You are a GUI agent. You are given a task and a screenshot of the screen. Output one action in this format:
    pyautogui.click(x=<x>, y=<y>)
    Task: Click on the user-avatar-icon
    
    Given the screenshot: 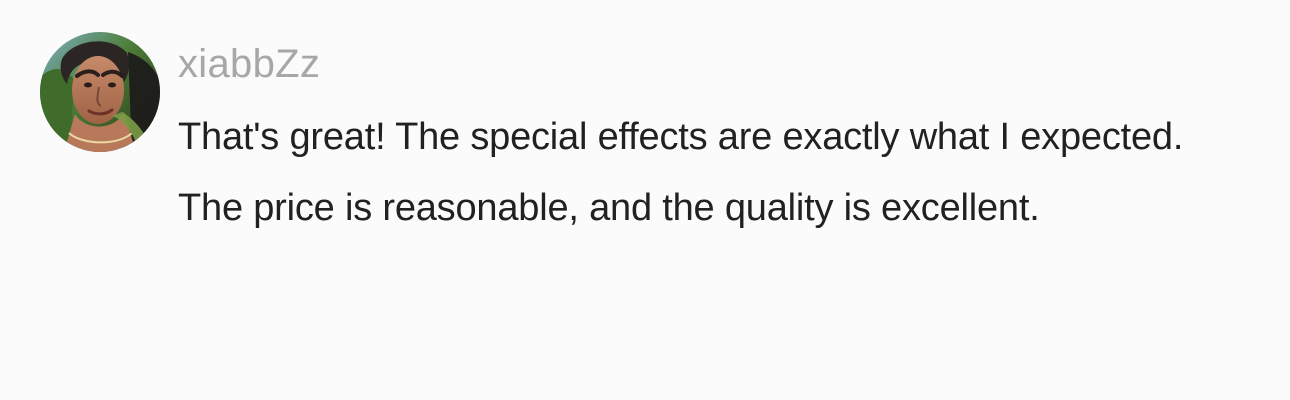 What is the action you would take?
    pyautogui.click(x=100, y=92)
    